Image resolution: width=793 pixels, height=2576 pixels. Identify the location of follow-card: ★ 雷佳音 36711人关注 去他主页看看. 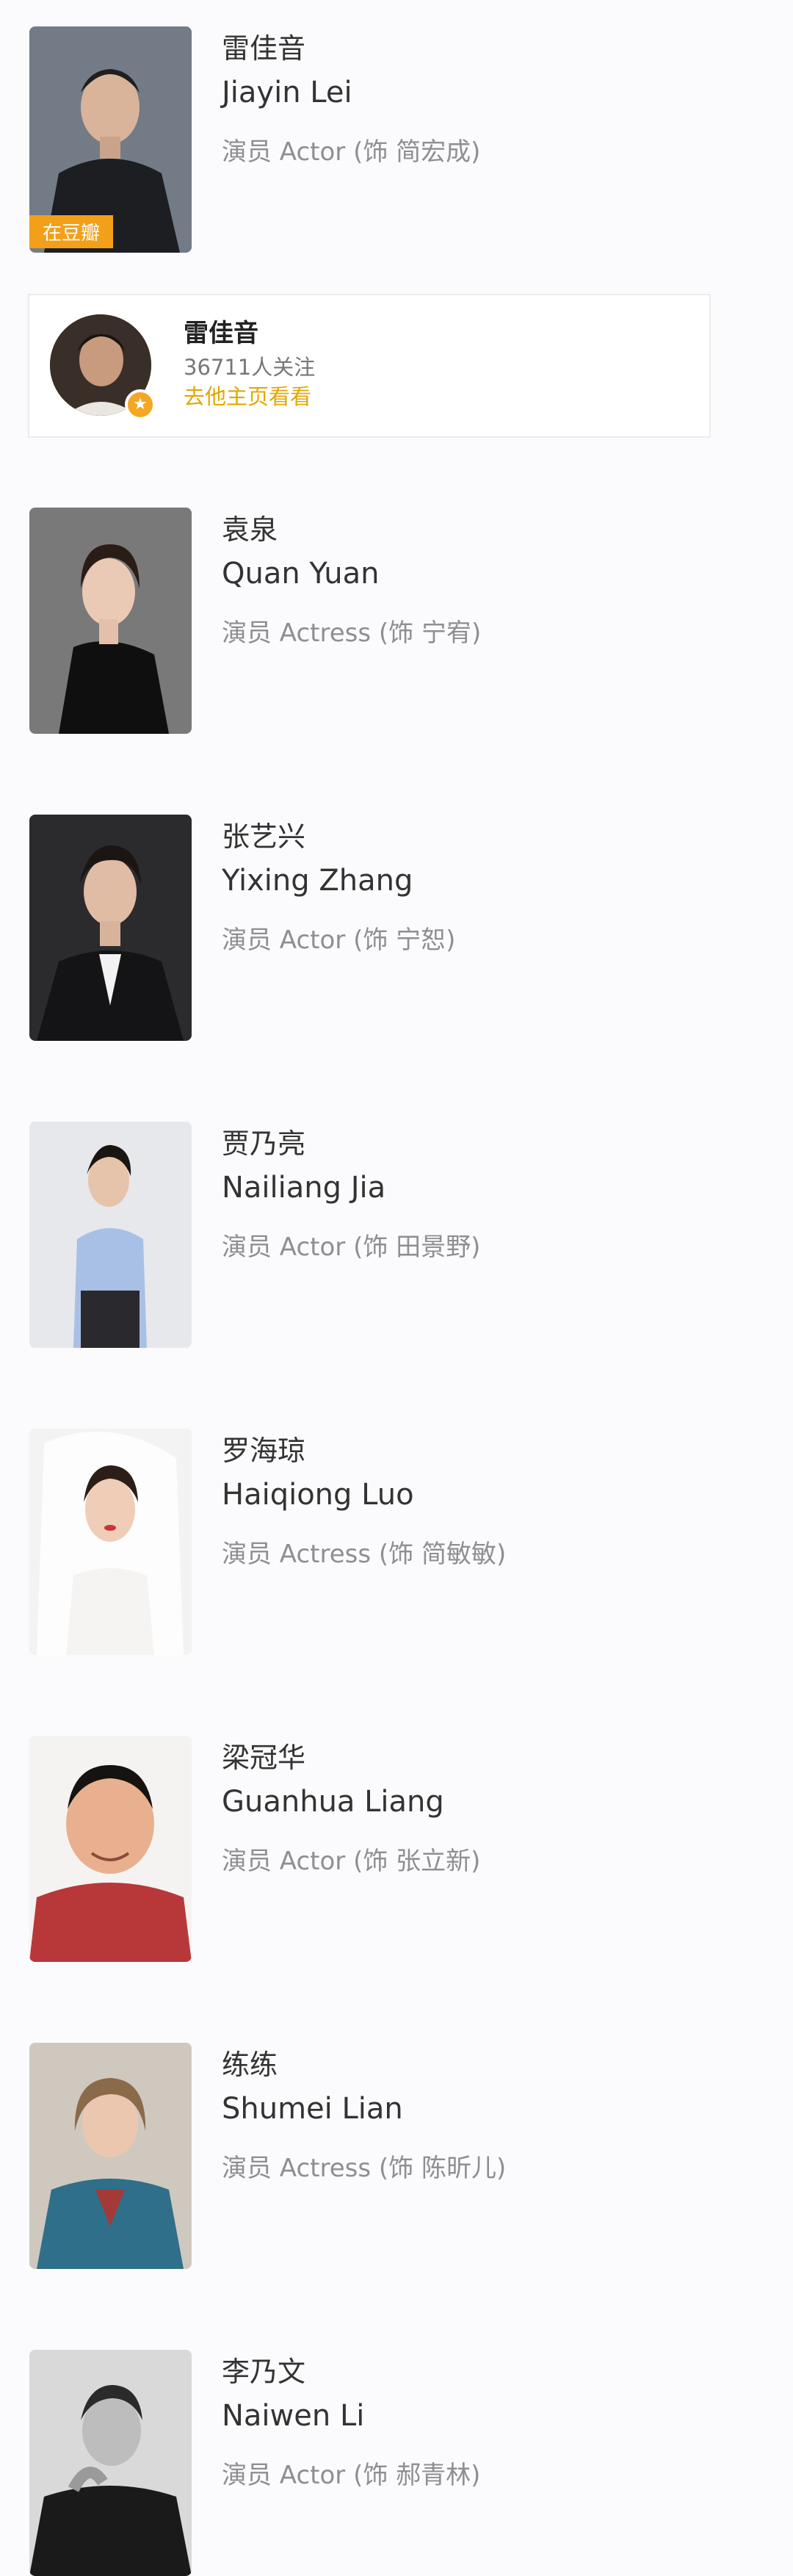
(369, 366).